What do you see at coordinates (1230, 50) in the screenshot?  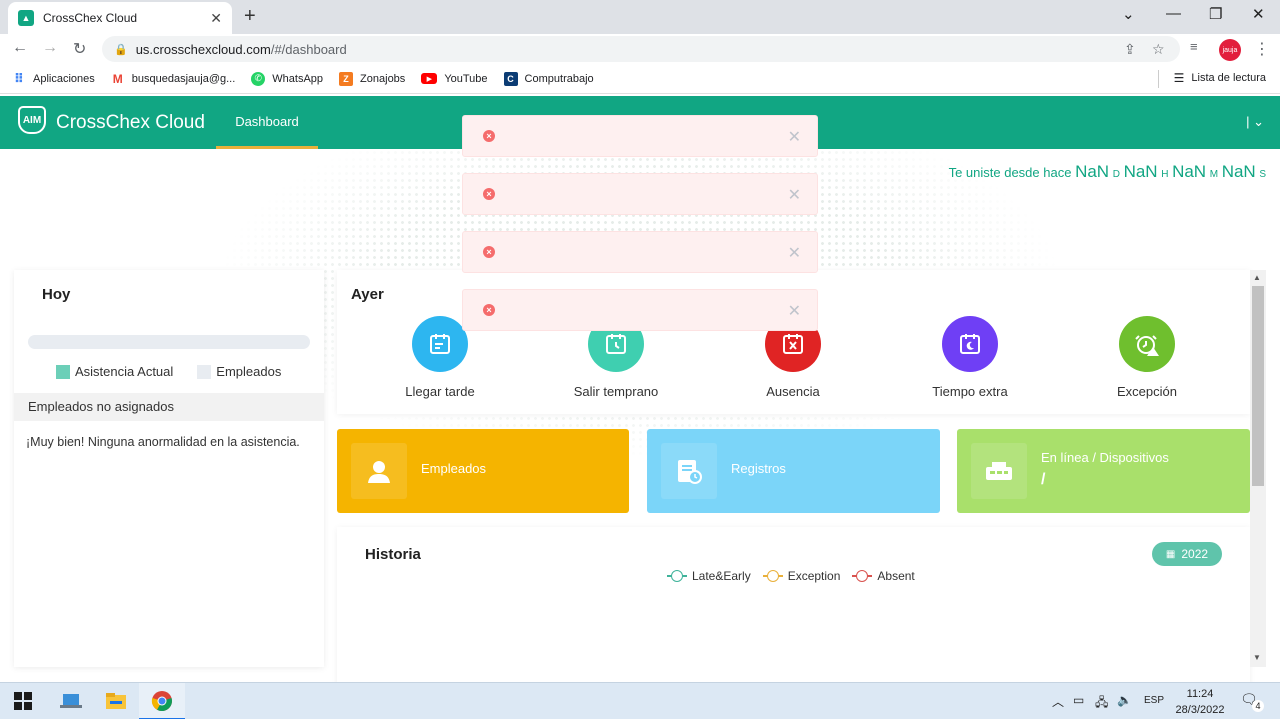 I see `profile-avatar: jauja` at bounding box center [1230, 50].